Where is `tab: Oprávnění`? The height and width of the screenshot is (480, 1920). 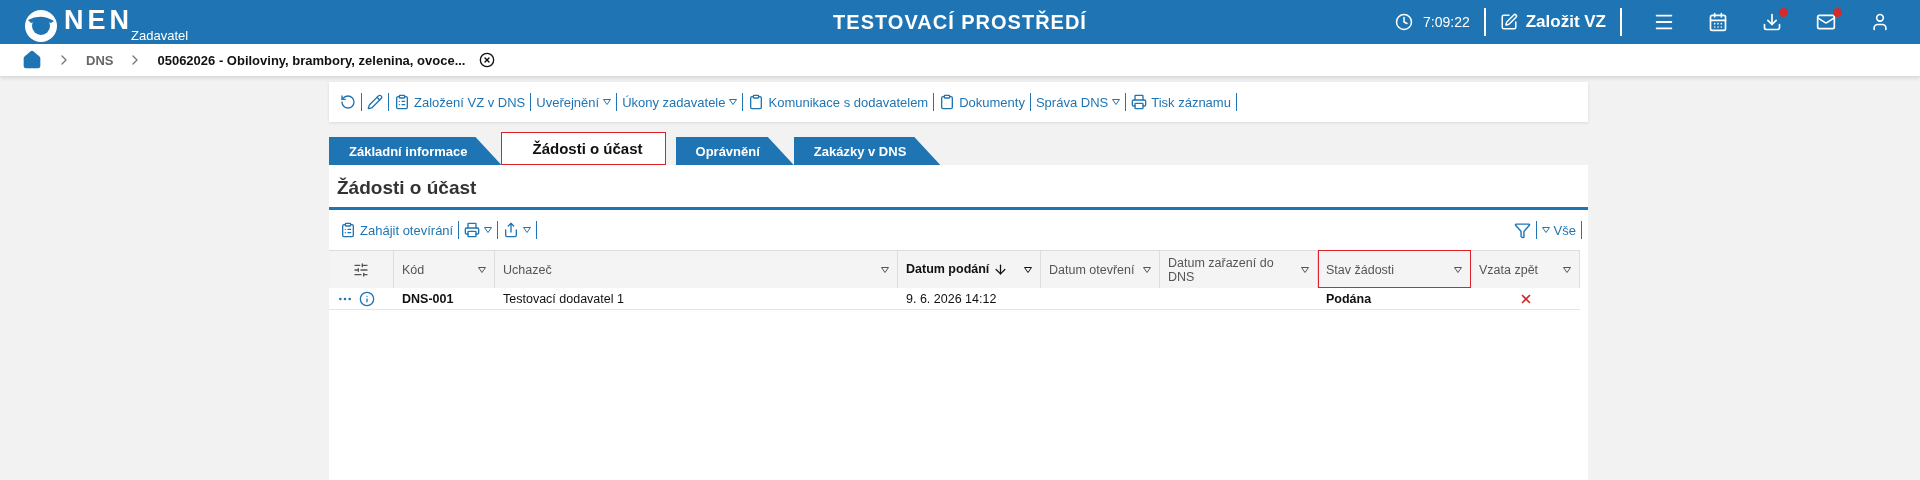
tab: Oprávnění is located at coordinates (734, 151).